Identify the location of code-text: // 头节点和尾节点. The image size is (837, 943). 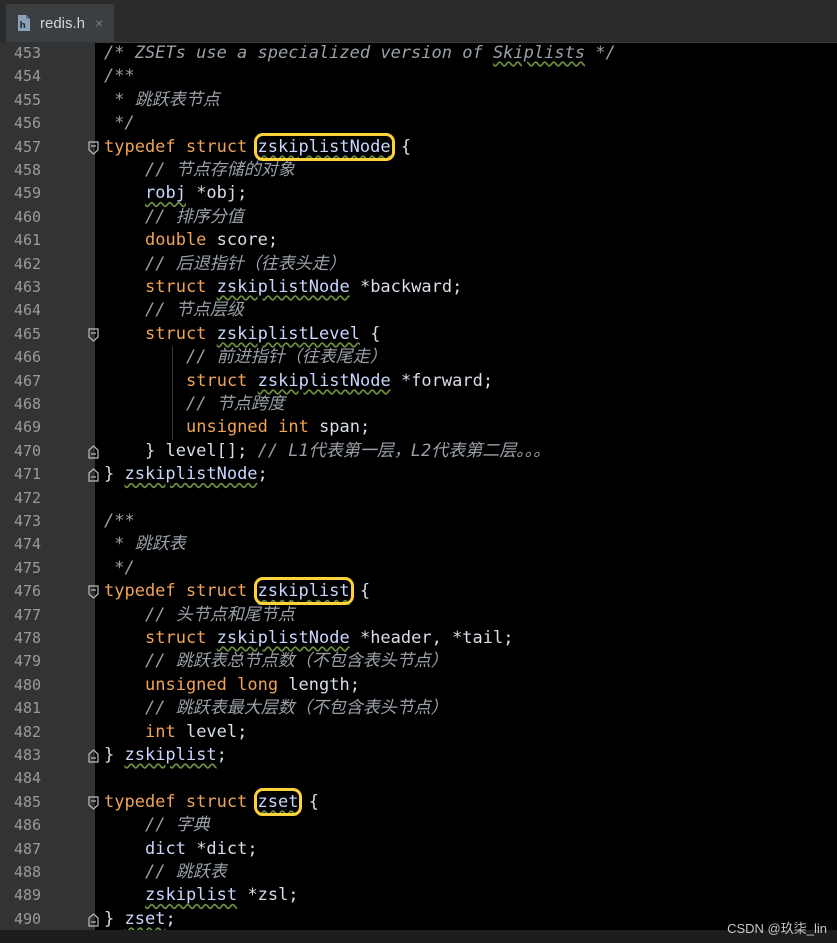
(220, 615).